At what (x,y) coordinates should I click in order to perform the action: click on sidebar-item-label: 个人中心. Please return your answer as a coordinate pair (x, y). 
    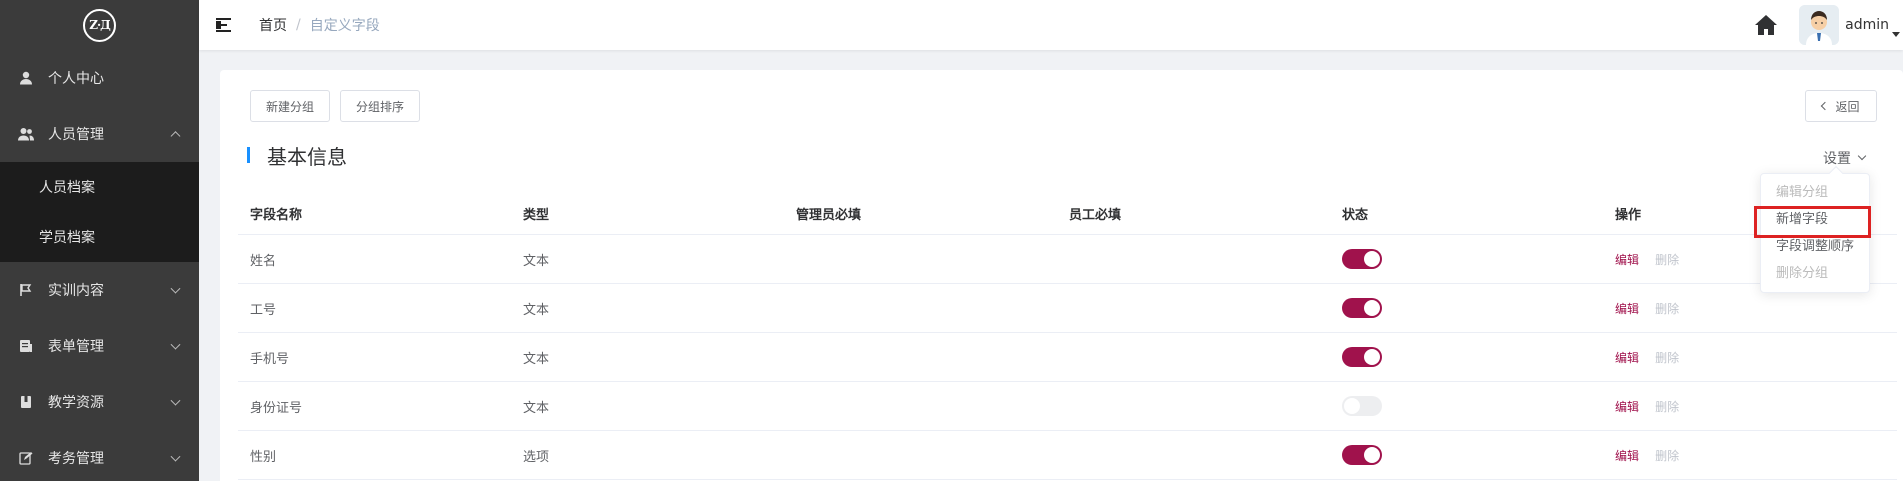
    Looking at the image, I should click on (76, 79).